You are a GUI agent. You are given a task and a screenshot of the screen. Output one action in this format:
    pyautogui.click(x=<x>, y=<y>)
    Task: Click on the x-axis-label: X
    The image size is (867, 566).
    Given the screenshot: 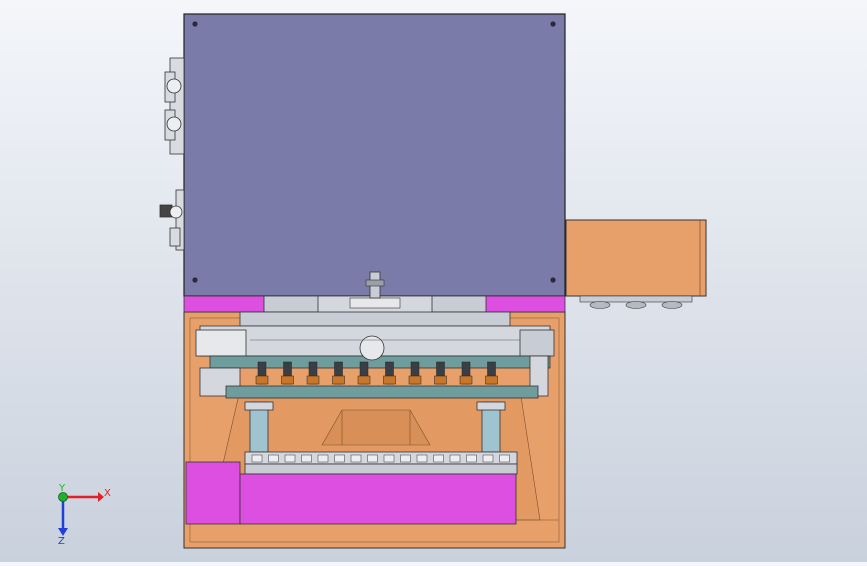 What is the action you would take?
    pyautogui.click(x=107, y=493)
    